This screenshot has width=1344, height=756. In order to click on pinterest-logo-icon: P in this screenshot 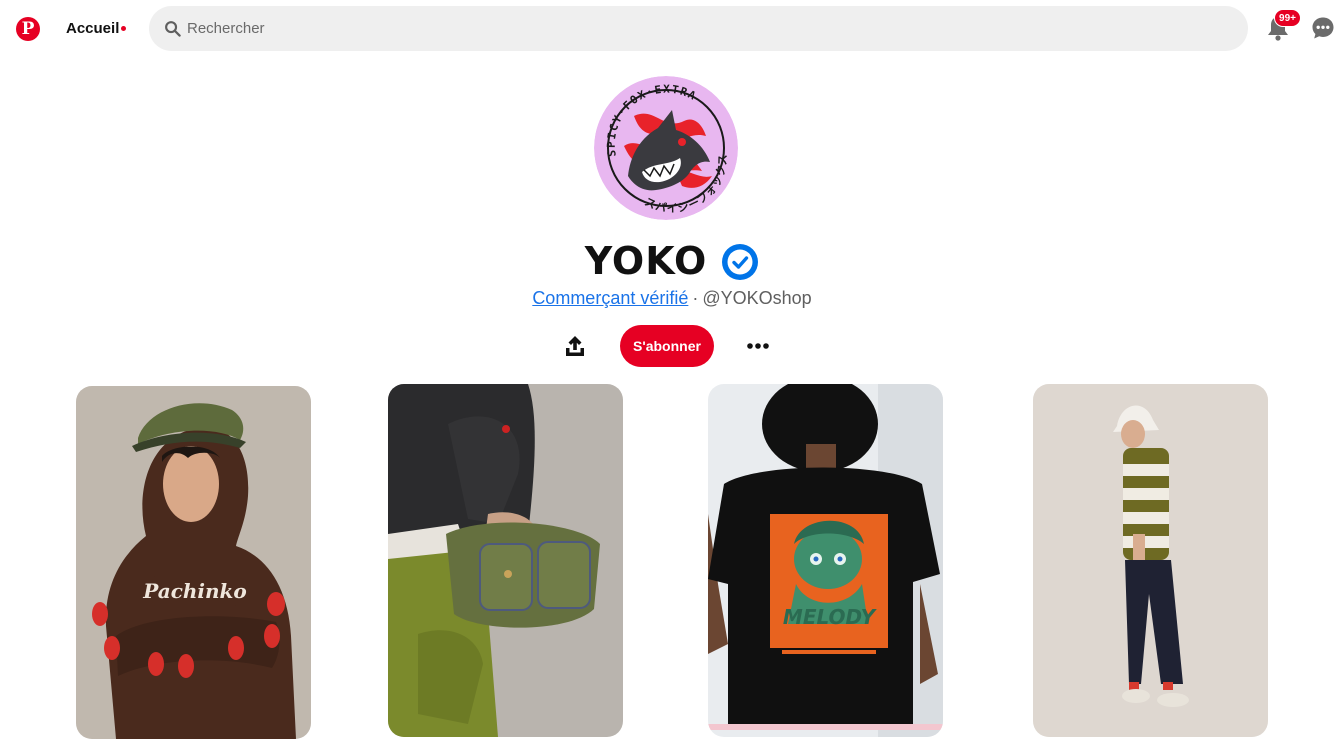, I will do `click(28, 29)`.